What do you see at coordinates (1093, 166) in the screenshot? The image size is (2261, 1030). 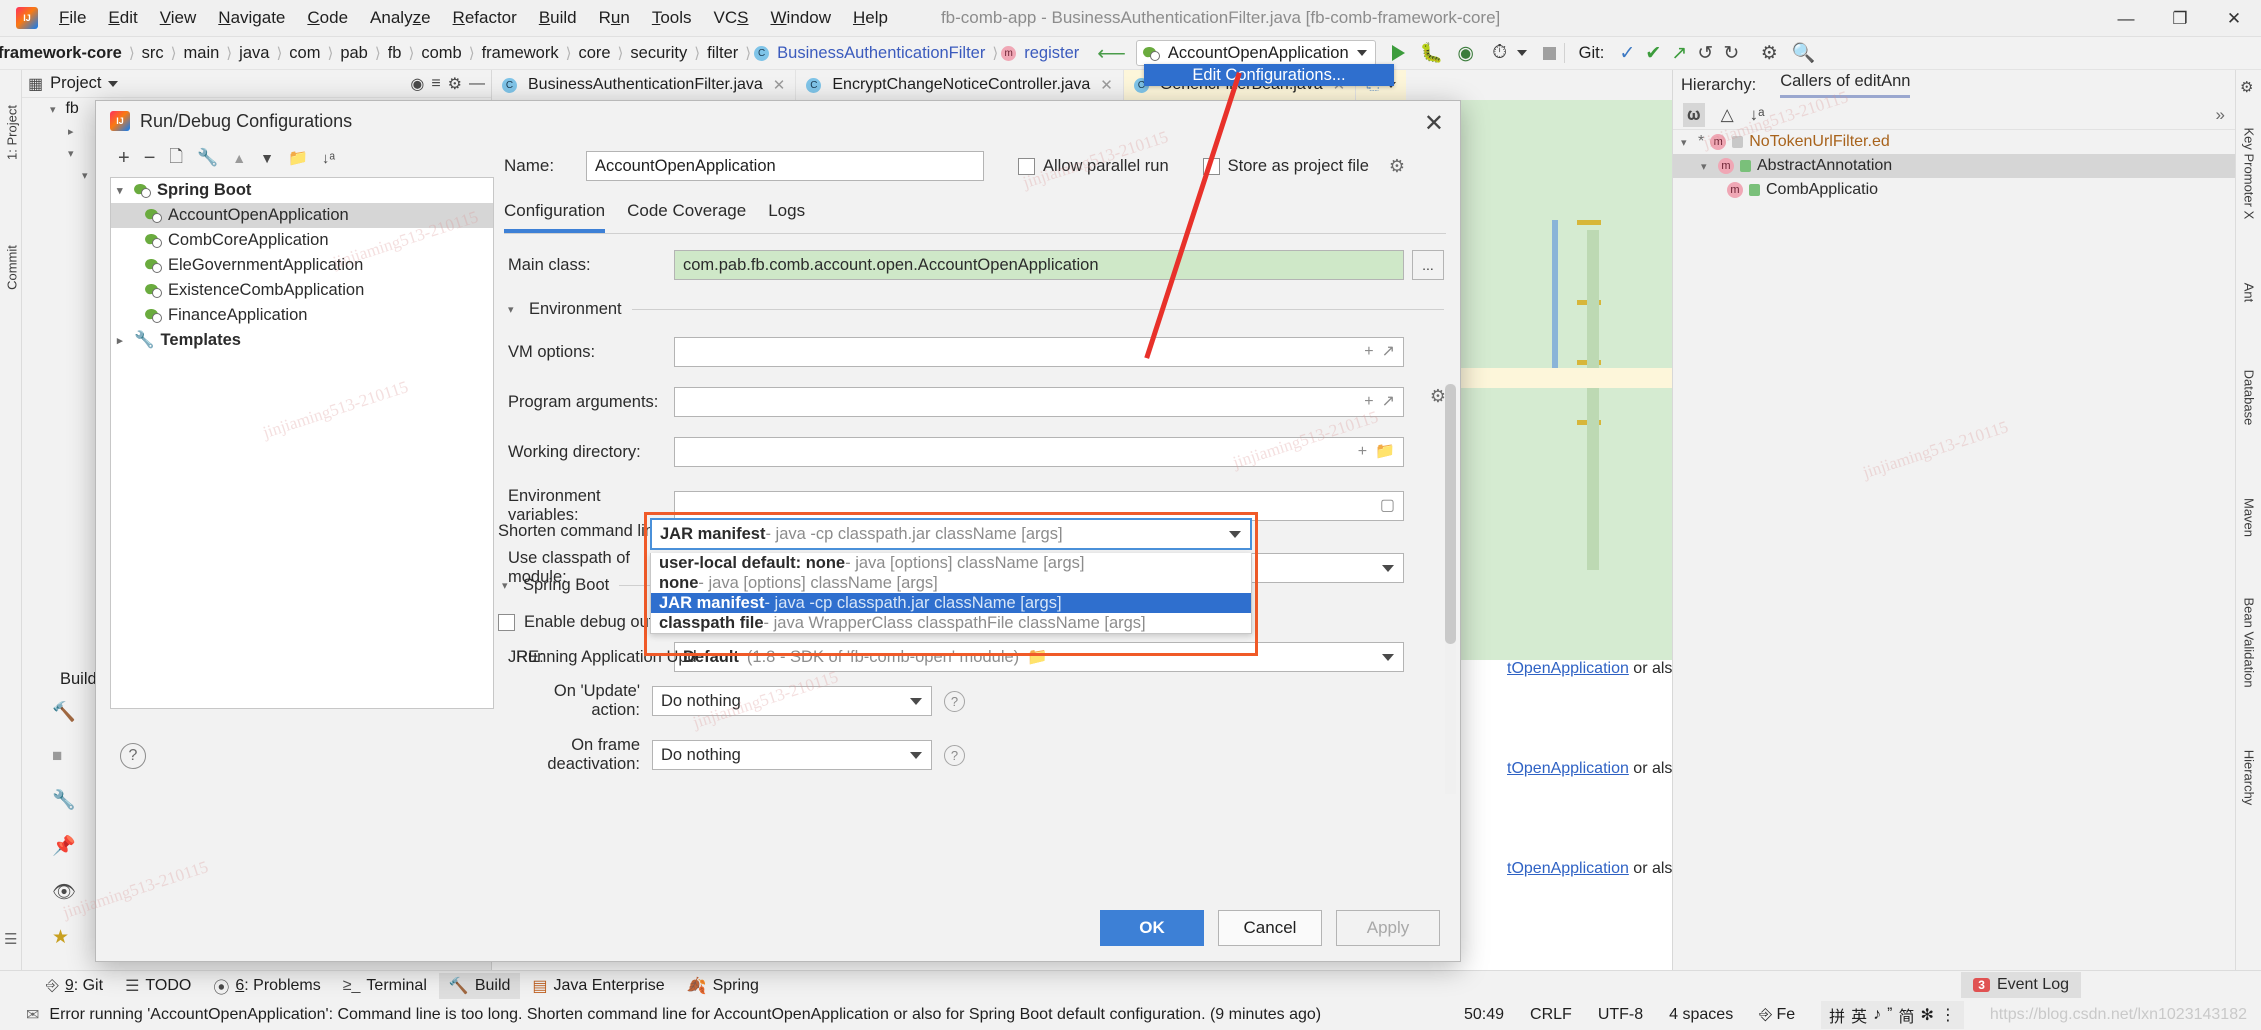 I see `allow-parallel-run-checkbox-row: Allow parallel run` at bounding box center [1093, 166].